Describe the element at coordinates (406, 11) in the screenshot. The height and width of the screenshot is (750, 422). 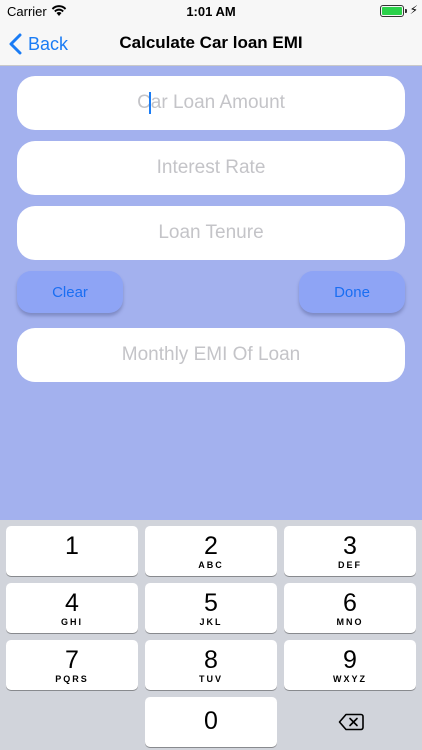
I see `battery-cap` at that location.